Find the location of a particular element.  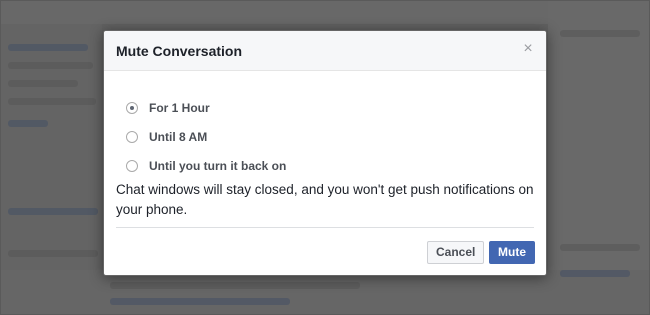

option-label: For 1 Hour is located at coordinates (179, 108).